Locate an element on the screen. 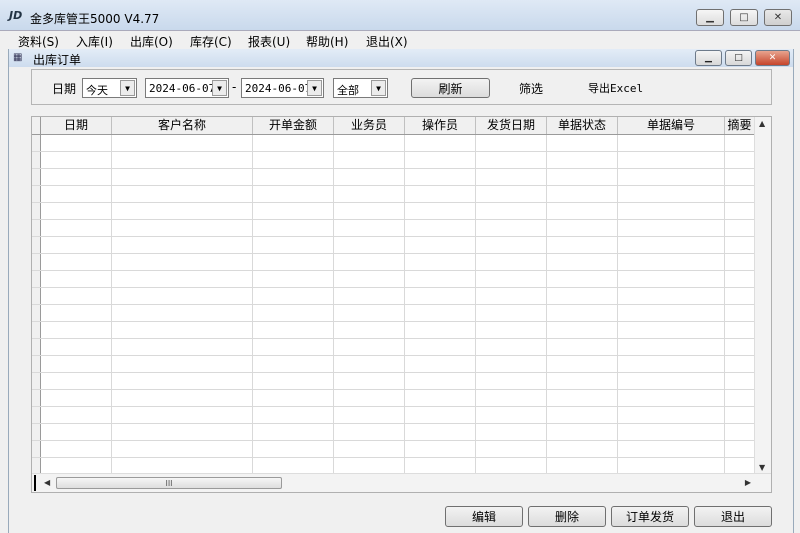  child-maximize-button: □ is located at coordinates (738, 58).